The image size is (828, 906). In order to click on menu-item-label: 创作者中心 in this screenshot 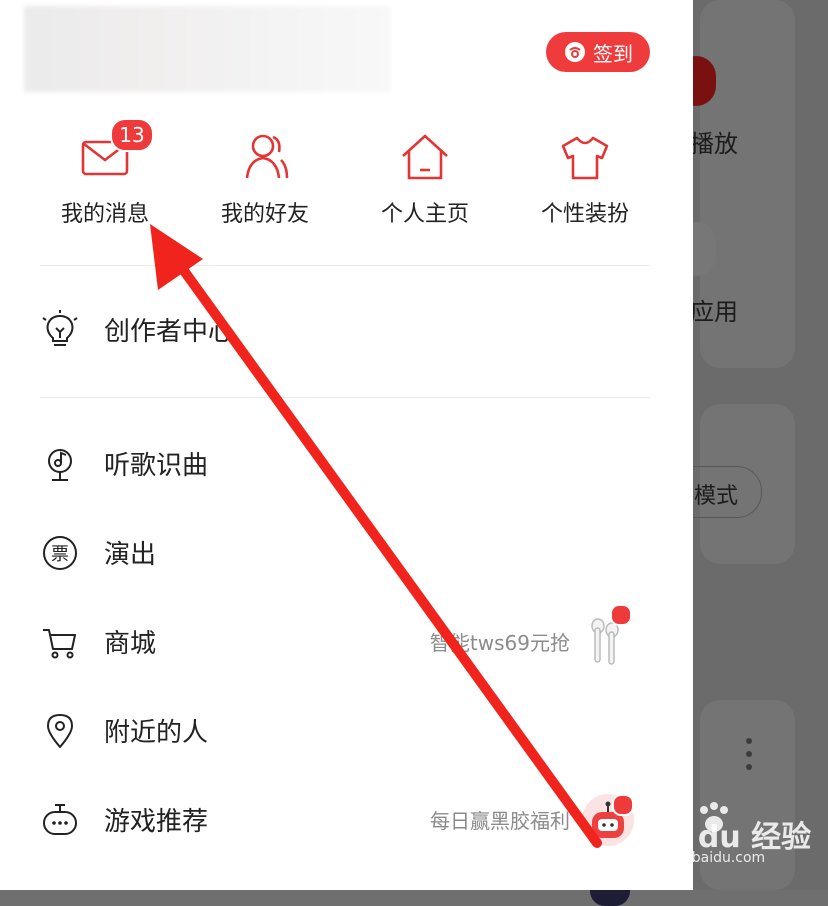, I will do `click(169, 332)`.